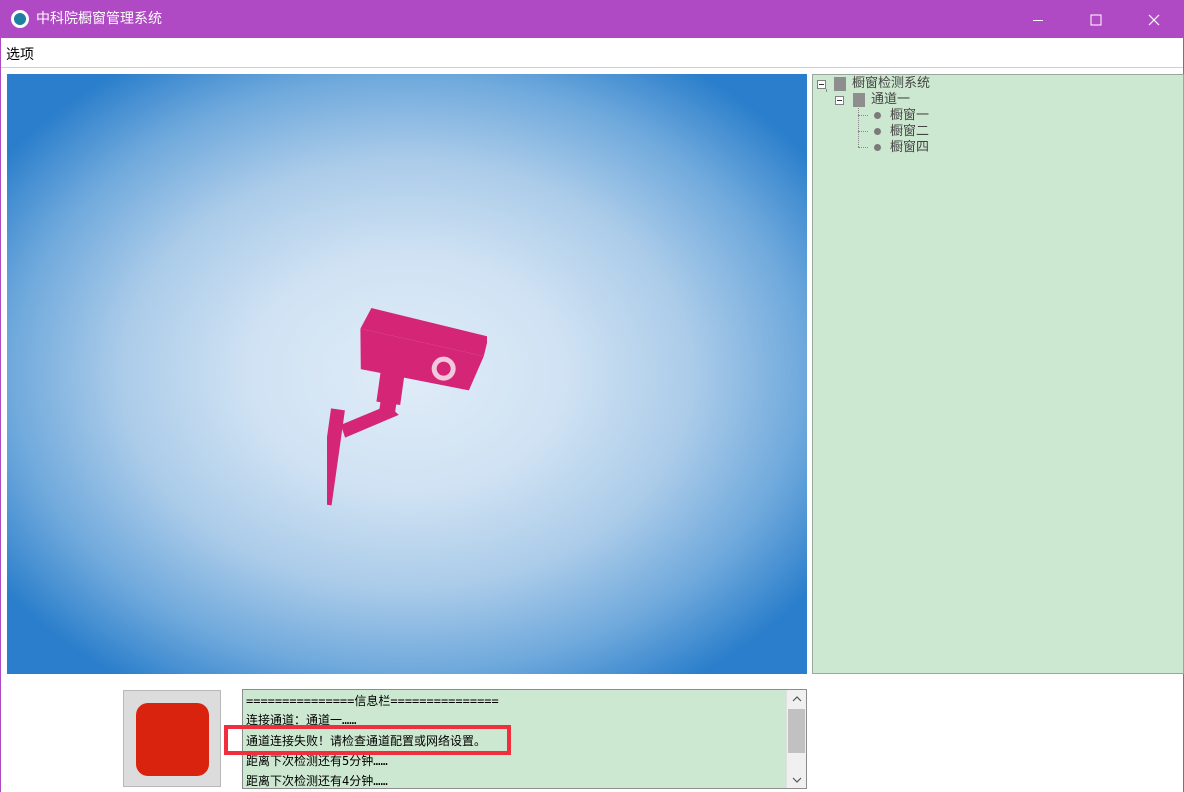  What do you see at coordinates (993, 116) in the screenshot?
I see `tree-node-window: 橱窗一` at bounding box center [993, 116].